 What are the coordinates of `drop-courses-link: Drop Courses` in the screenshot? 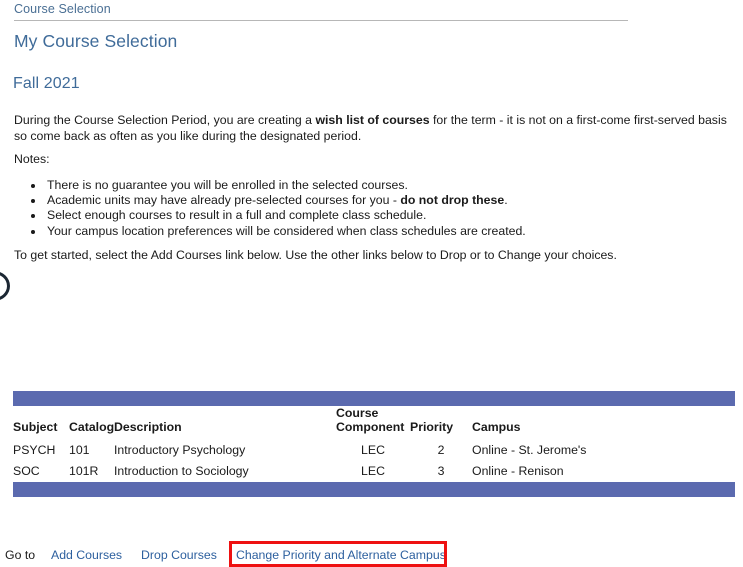 It's located at (179, 555).